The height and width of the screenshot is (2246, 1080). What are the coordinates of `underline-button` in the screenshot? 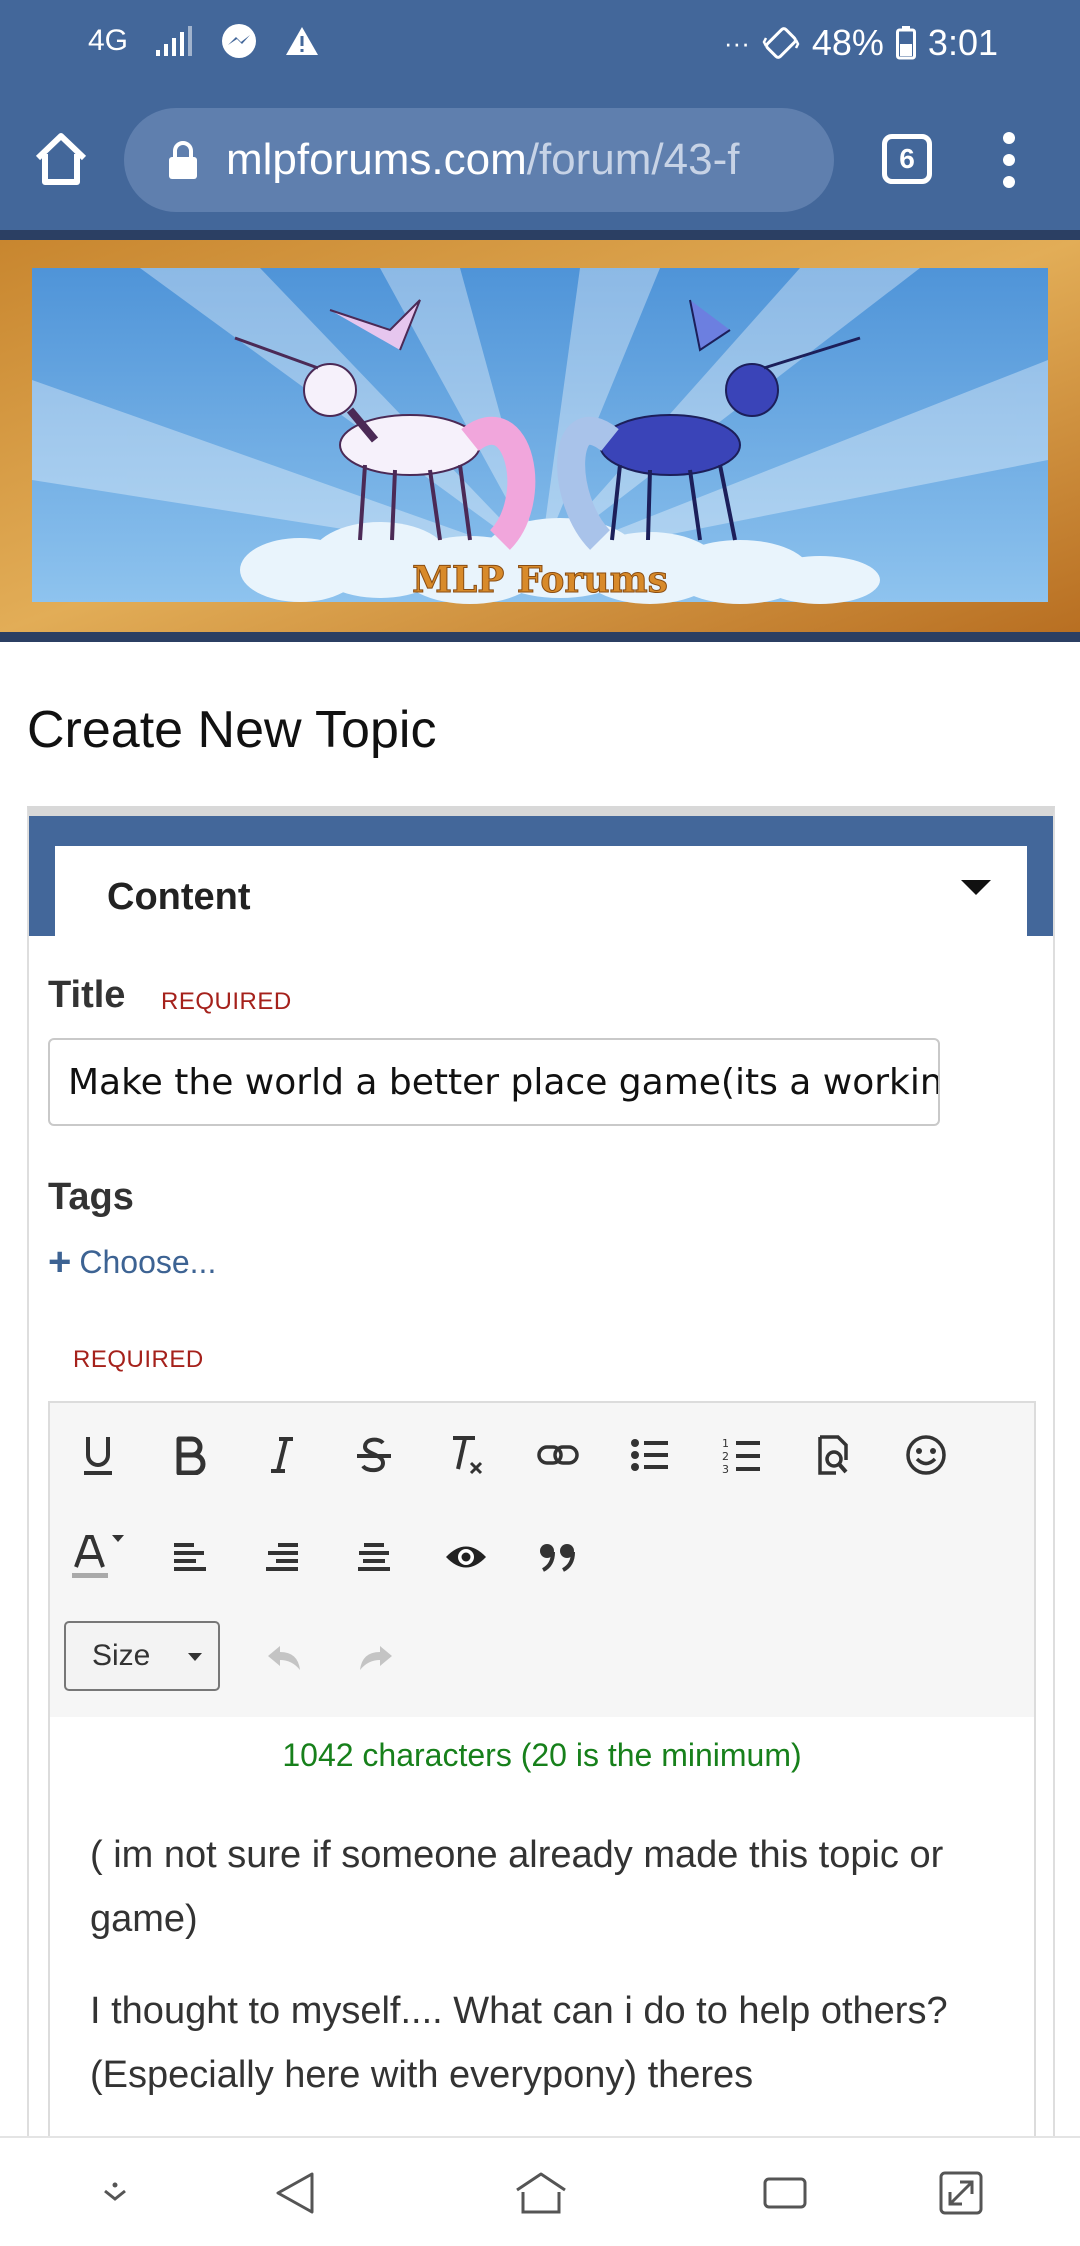 It's located at (98, 1455).